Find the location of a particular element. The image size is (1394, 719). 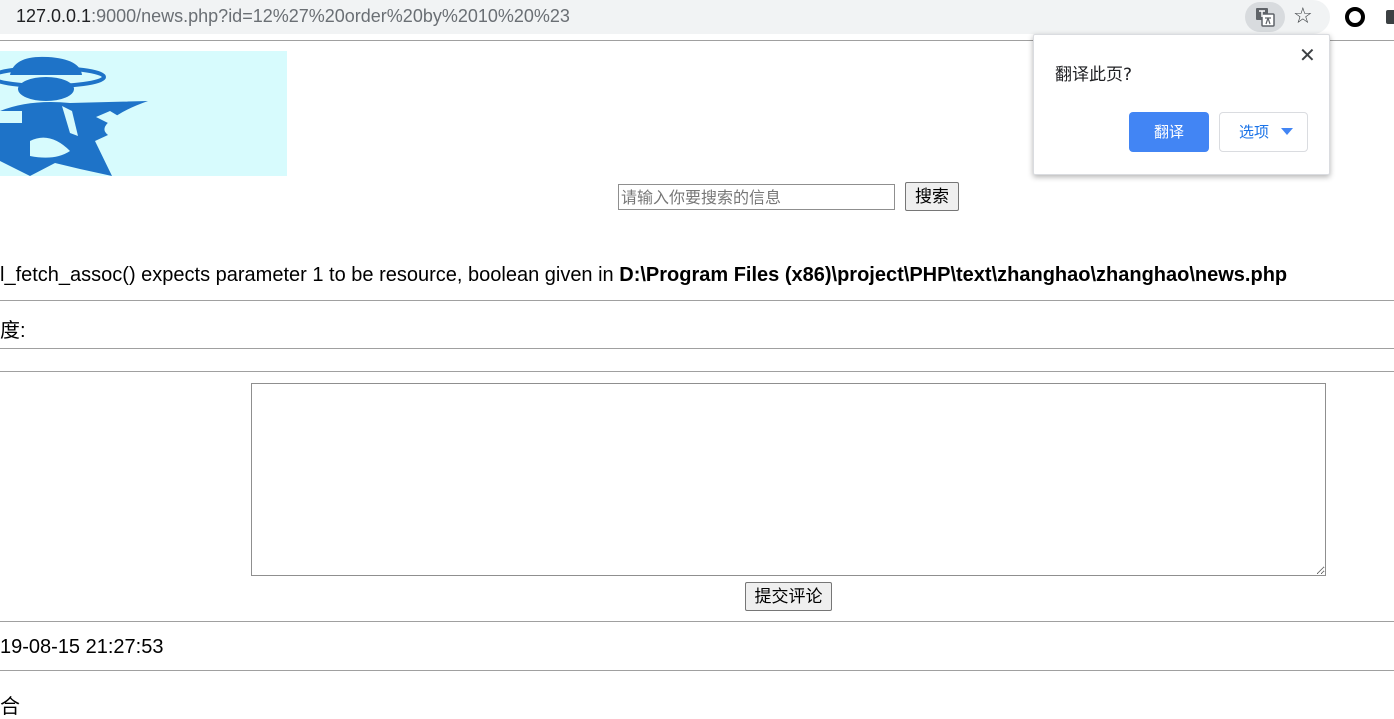

submit-comment-button: 提交评论 is located at coordinates (788, 596).